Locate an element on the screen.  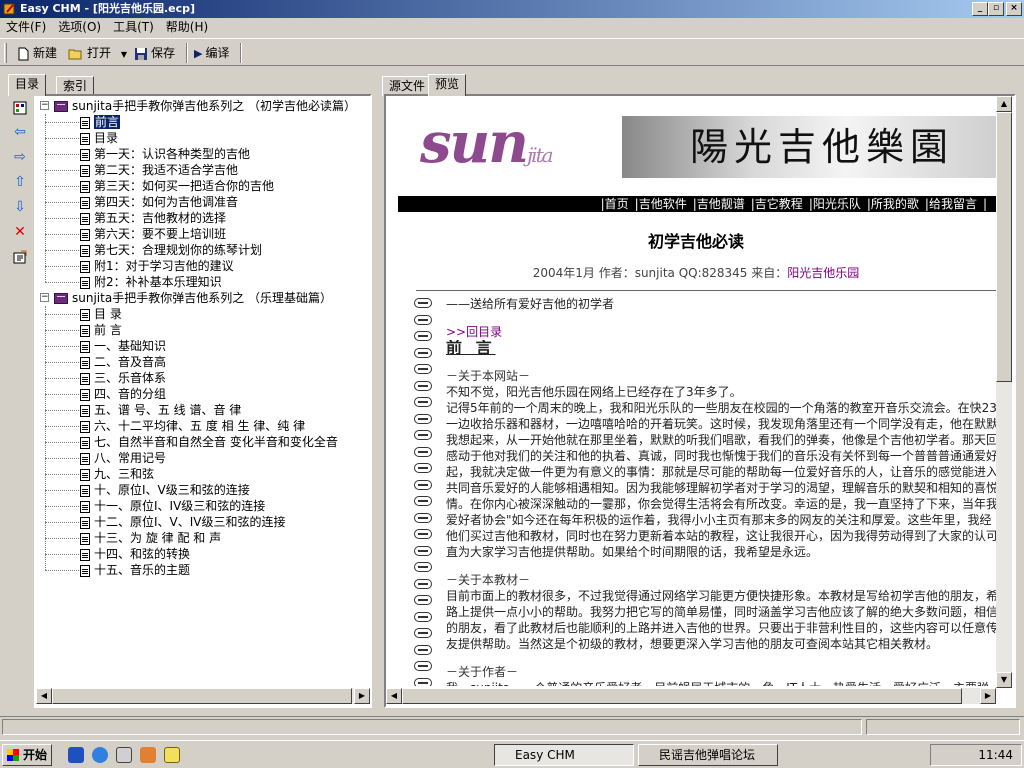
new-button: 新建 is located at coordinates (36, 53).